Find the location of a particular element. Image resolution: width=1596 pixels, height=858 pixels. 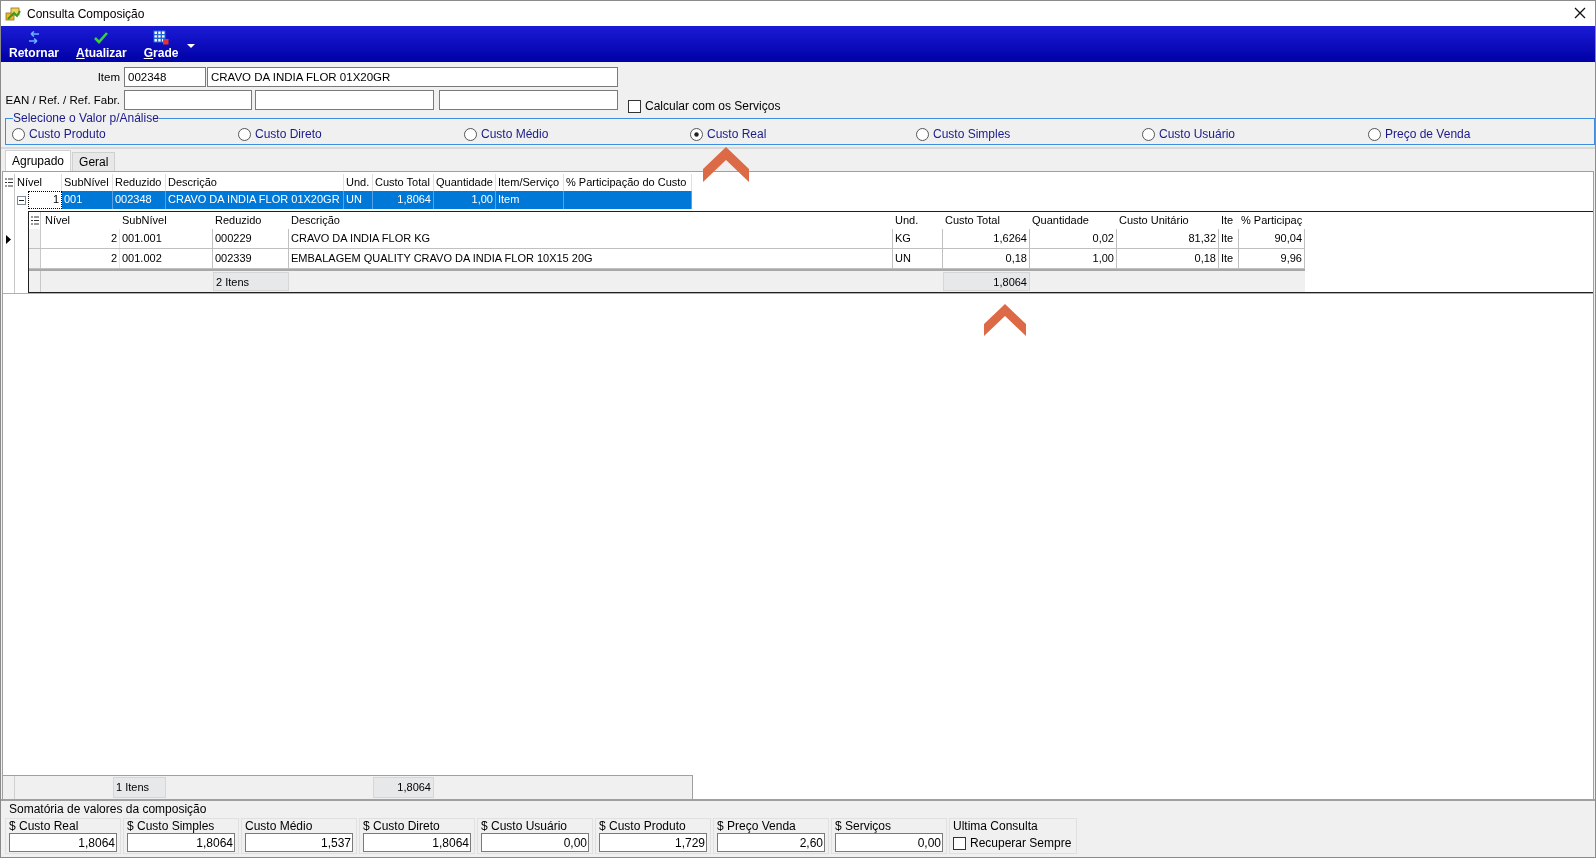

table-cell: 002339 is located at coordinates (251, 258).